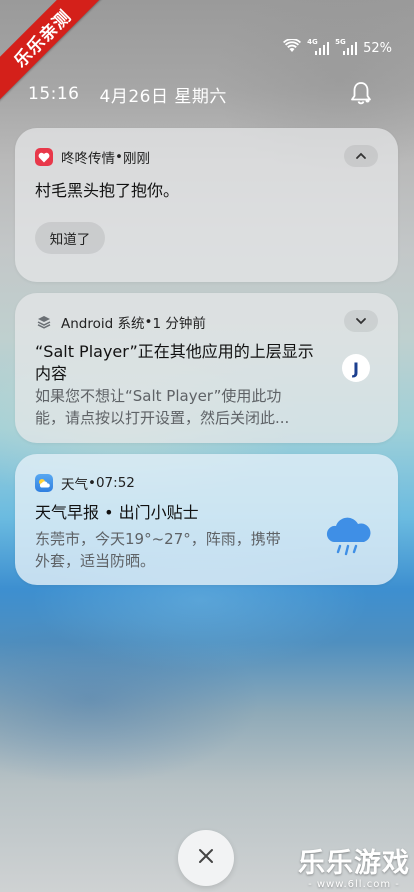 This screenshot has width=414, height=892. What do you see at coordinates (158, 550) in the screenshot?
I see `notification-body: 东莞市，今天19°~27°，阵雨，携带 外套，适当防晒。` at bounding box center [158, 550].